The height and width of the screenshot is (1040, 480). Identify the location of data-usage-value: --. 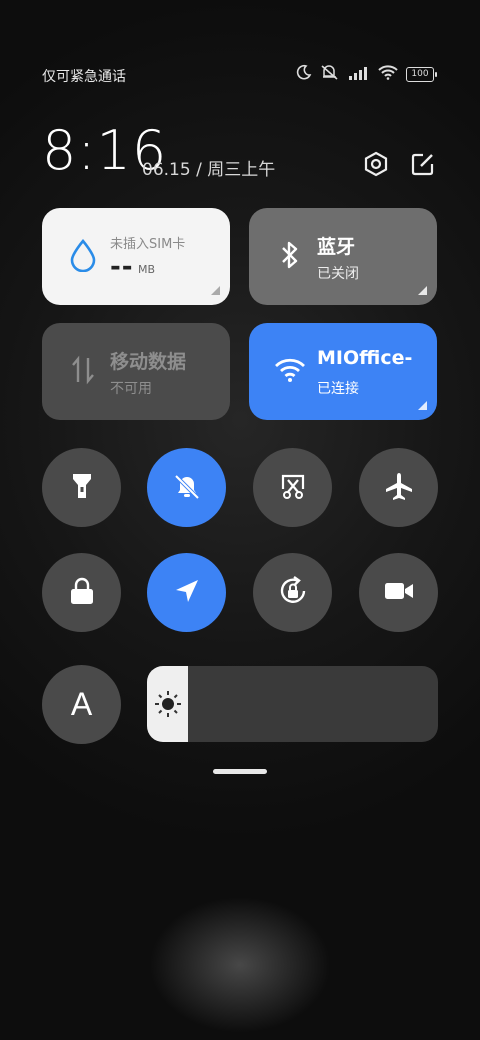
(122, 267).